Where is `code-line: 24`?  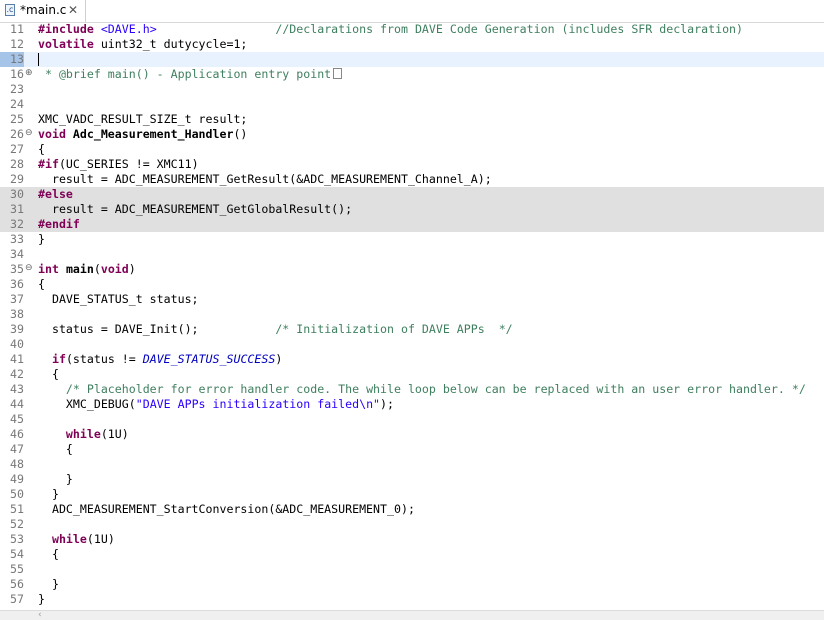 code-line: 24 is located at coordinates (412, 104).